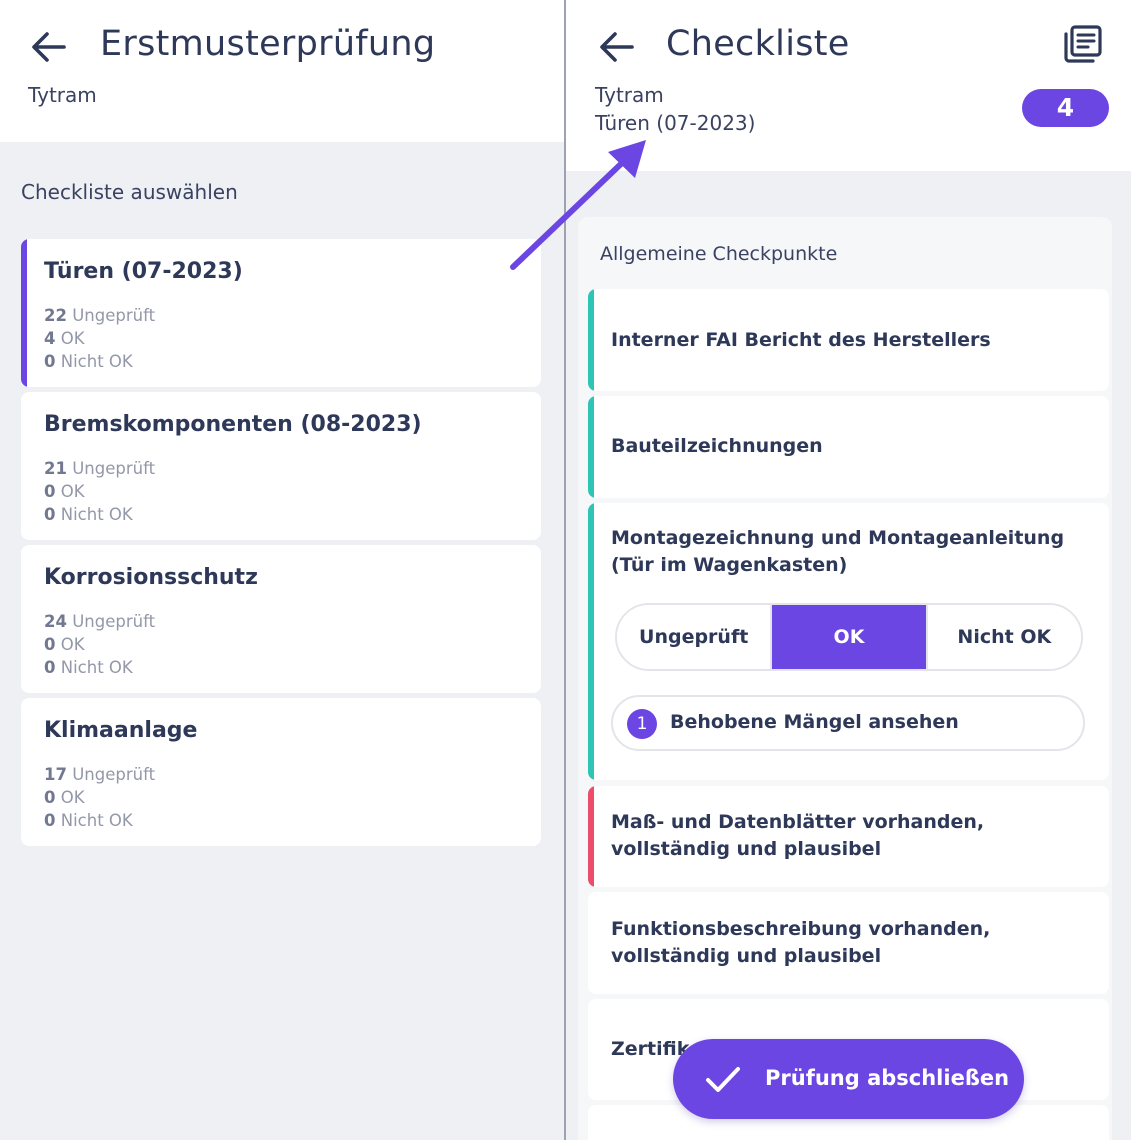 This screenshot has width=1131, height=1140. I want to click on checkpoint-item: Interner FAI Bericht des Herstellers, so click(848, 340).